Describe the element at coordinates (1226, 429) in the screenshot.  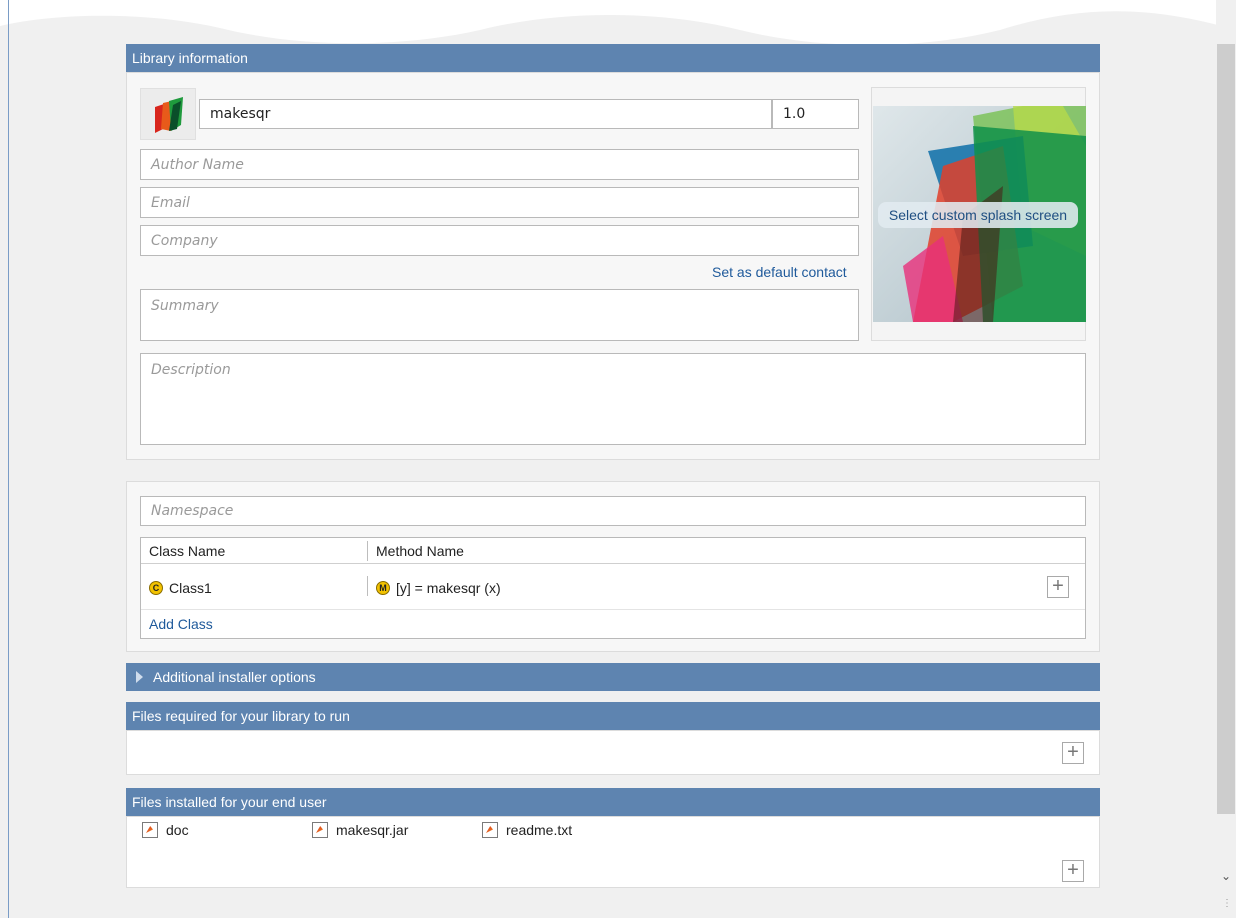
I see `scrollbar-thumb` at that location.